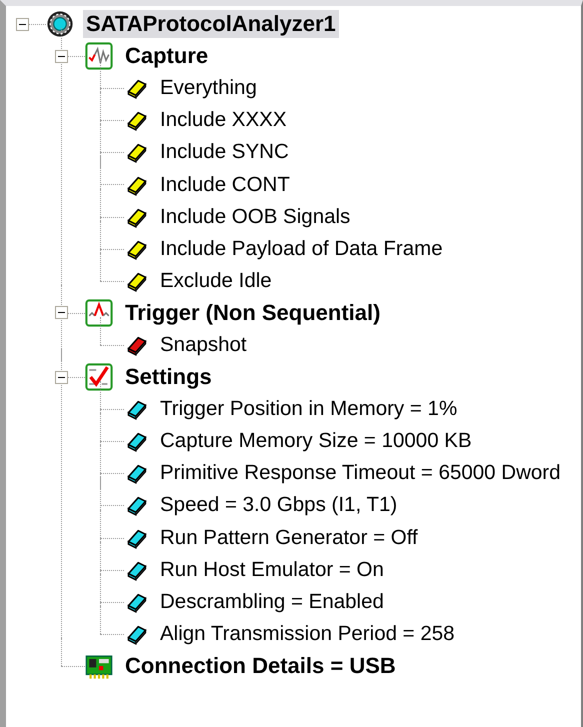 The width and height of the screenshot is (583, 727). I want to click on tree-item: Capture Memory Size = 10000 KB, so click(316, 441).